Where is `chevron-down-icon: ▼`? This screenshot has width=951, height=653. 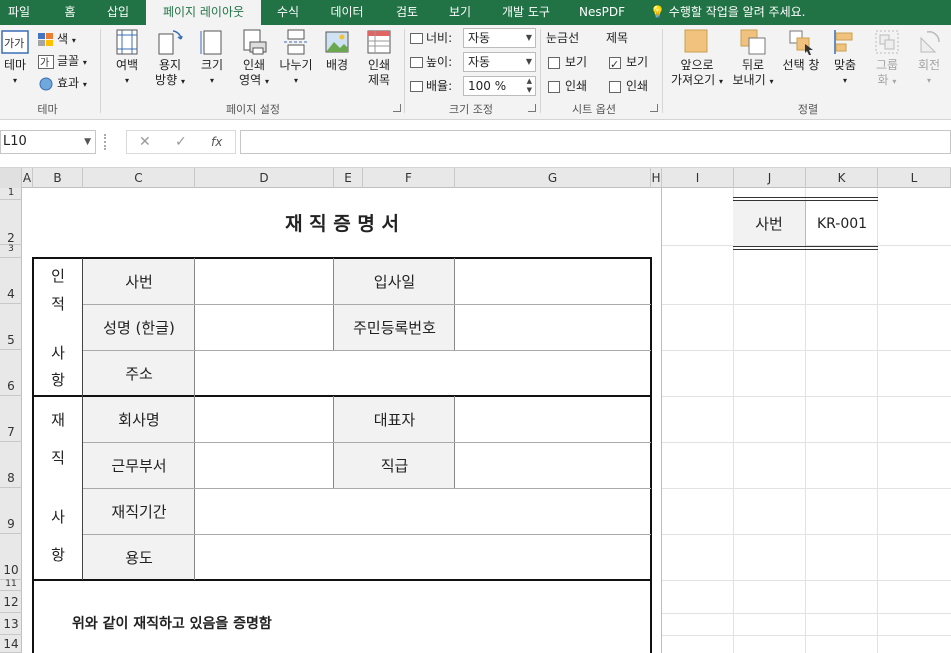 chevron-down-icon: ▼ is located at coordinates (528, 61).